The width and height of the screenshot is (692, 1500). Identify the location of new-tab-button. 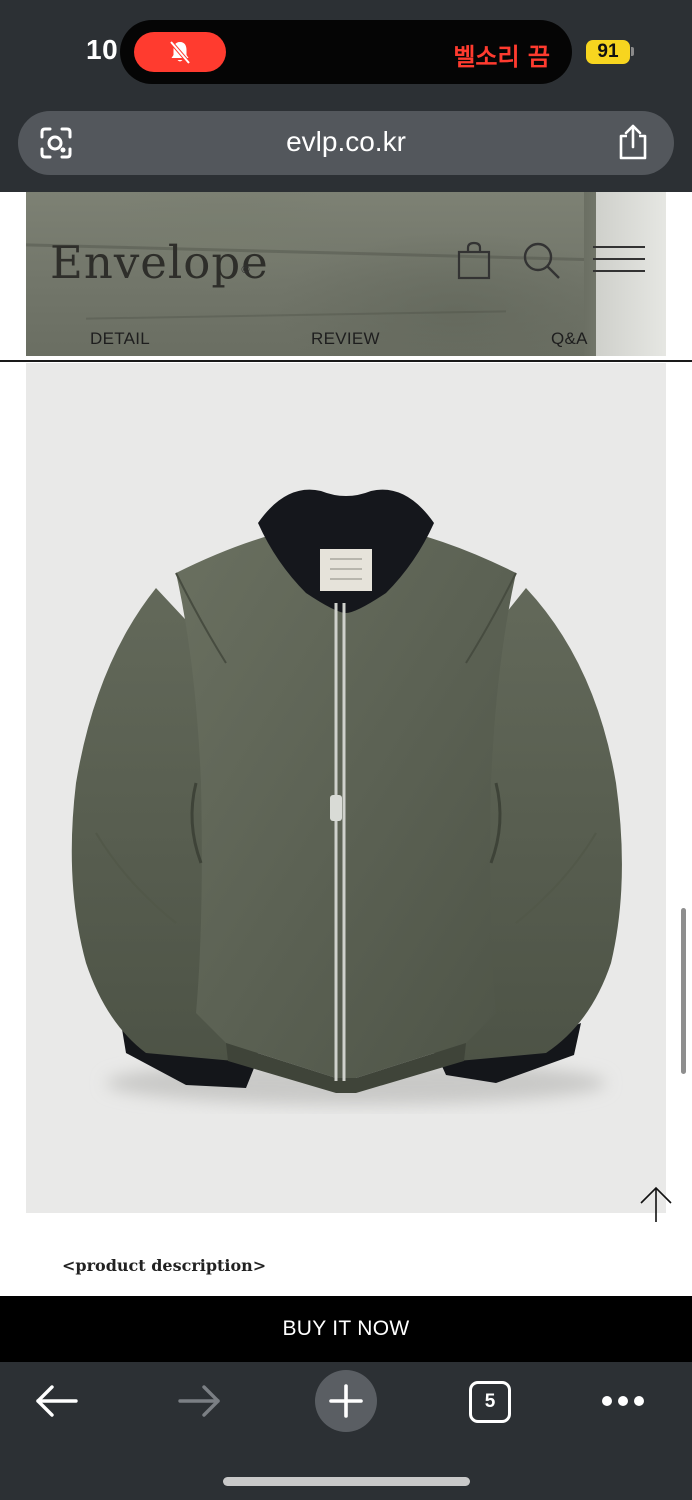
(346, 1401).